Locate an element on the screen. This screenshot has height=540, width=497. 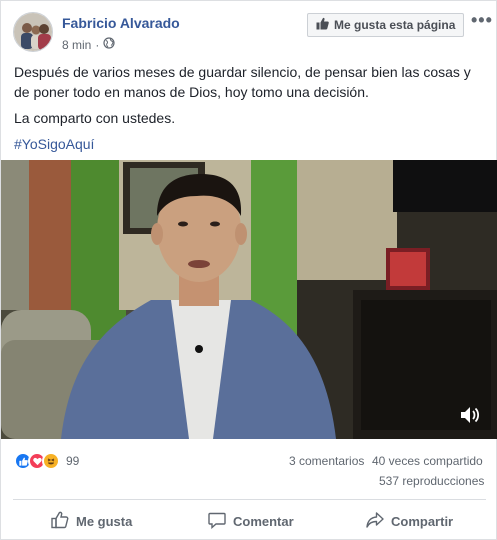
share-button: Compartir is located at coordinates (409, 521).